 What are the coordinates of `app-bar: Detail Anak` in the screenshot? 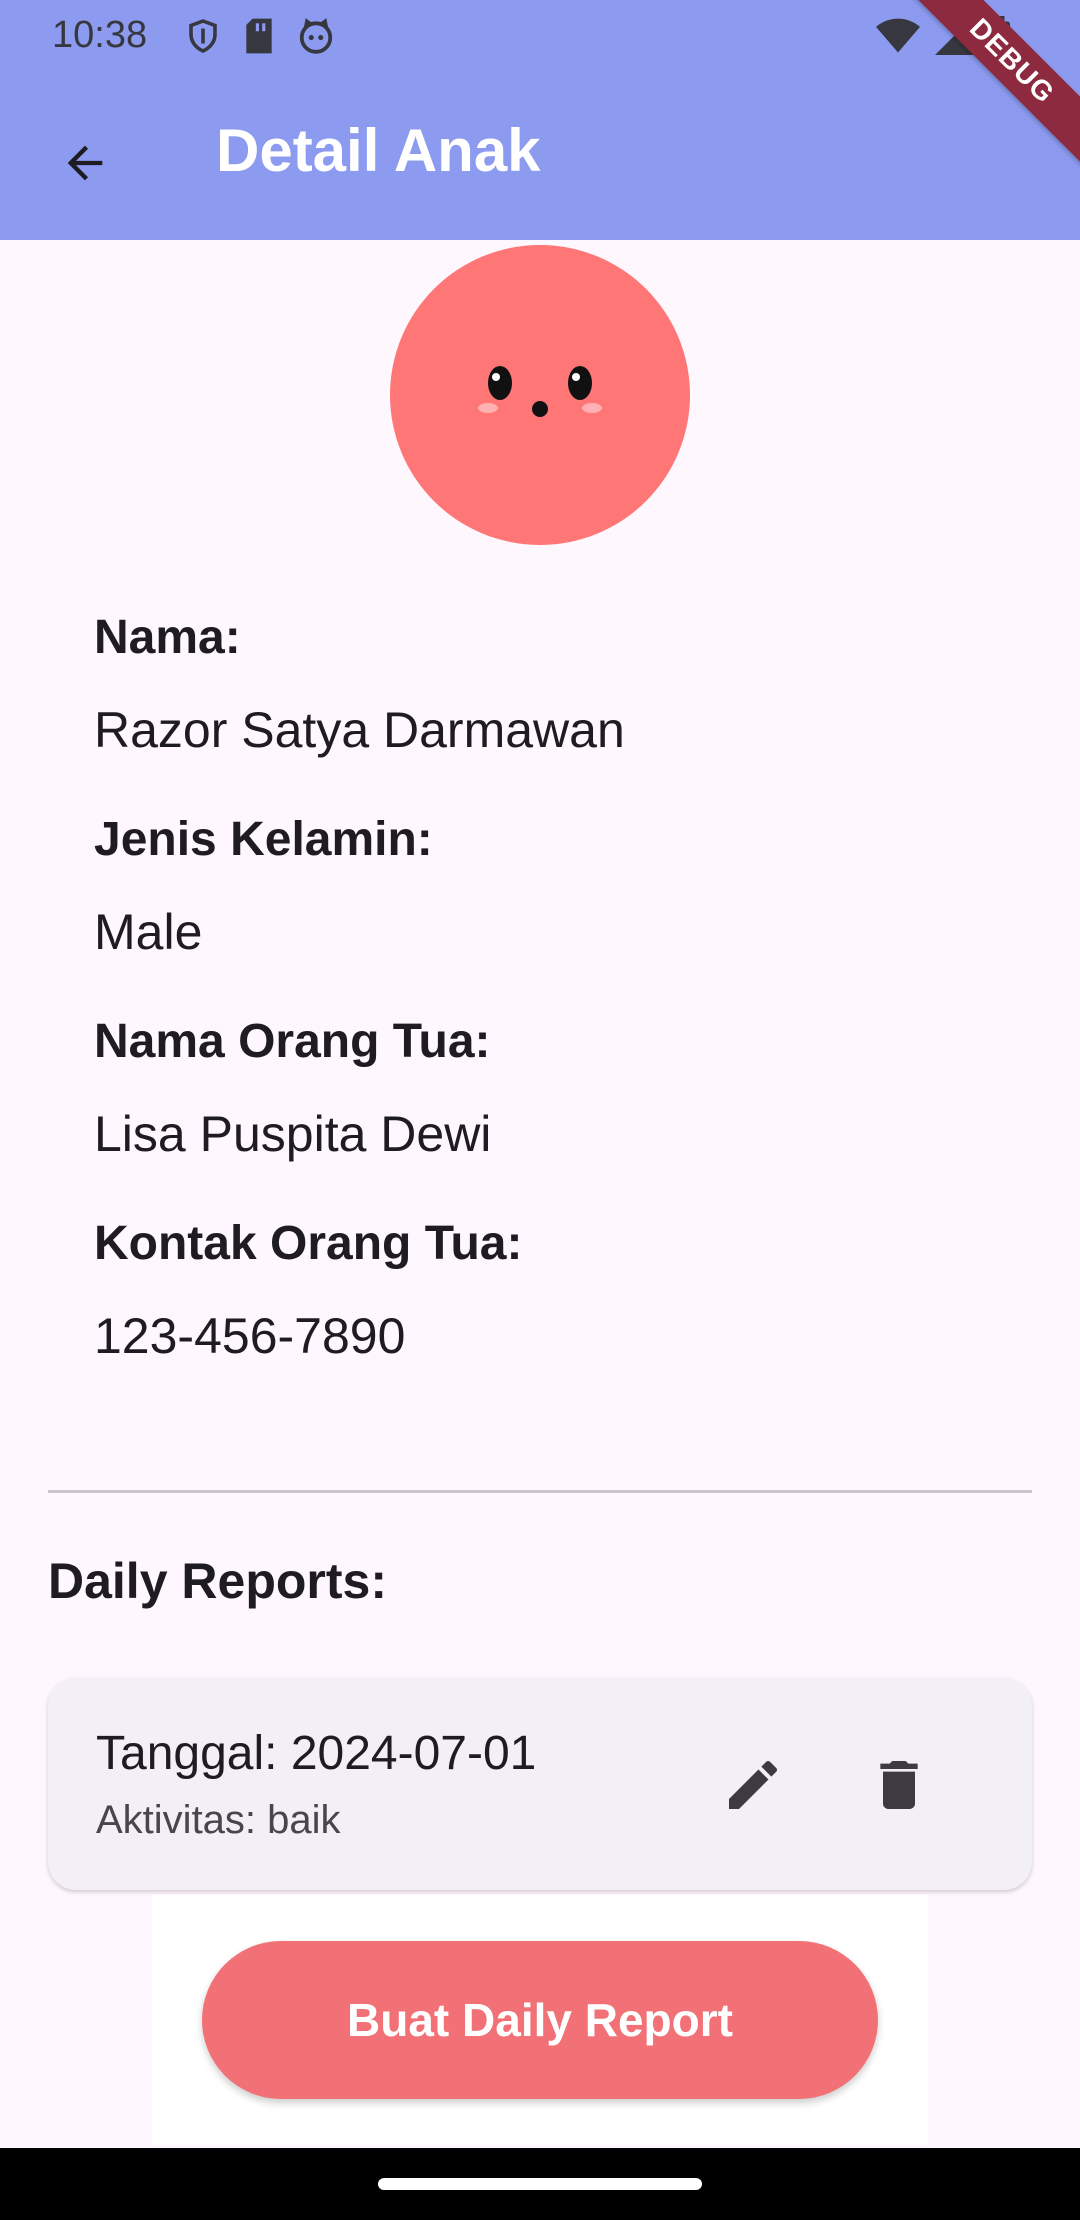 It's located at (540, 155).